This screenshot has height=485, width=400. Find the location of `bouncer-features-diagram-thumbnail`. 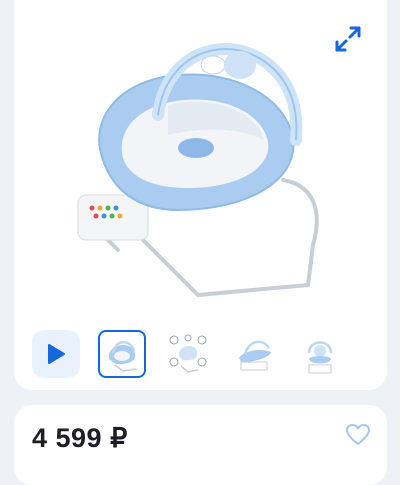

bouncer-features-diagram-thumbnail is located at coordinates (188, 353).